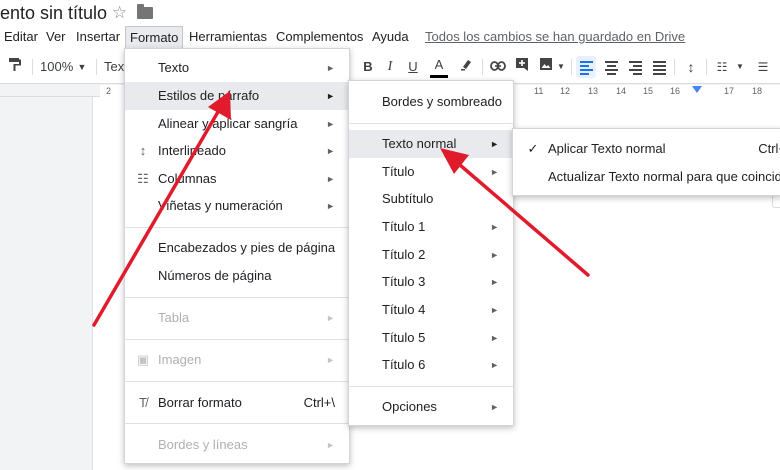 The image size is (780, 470). I want to click on line-spacing-icon: ↕, so click(691, 67).